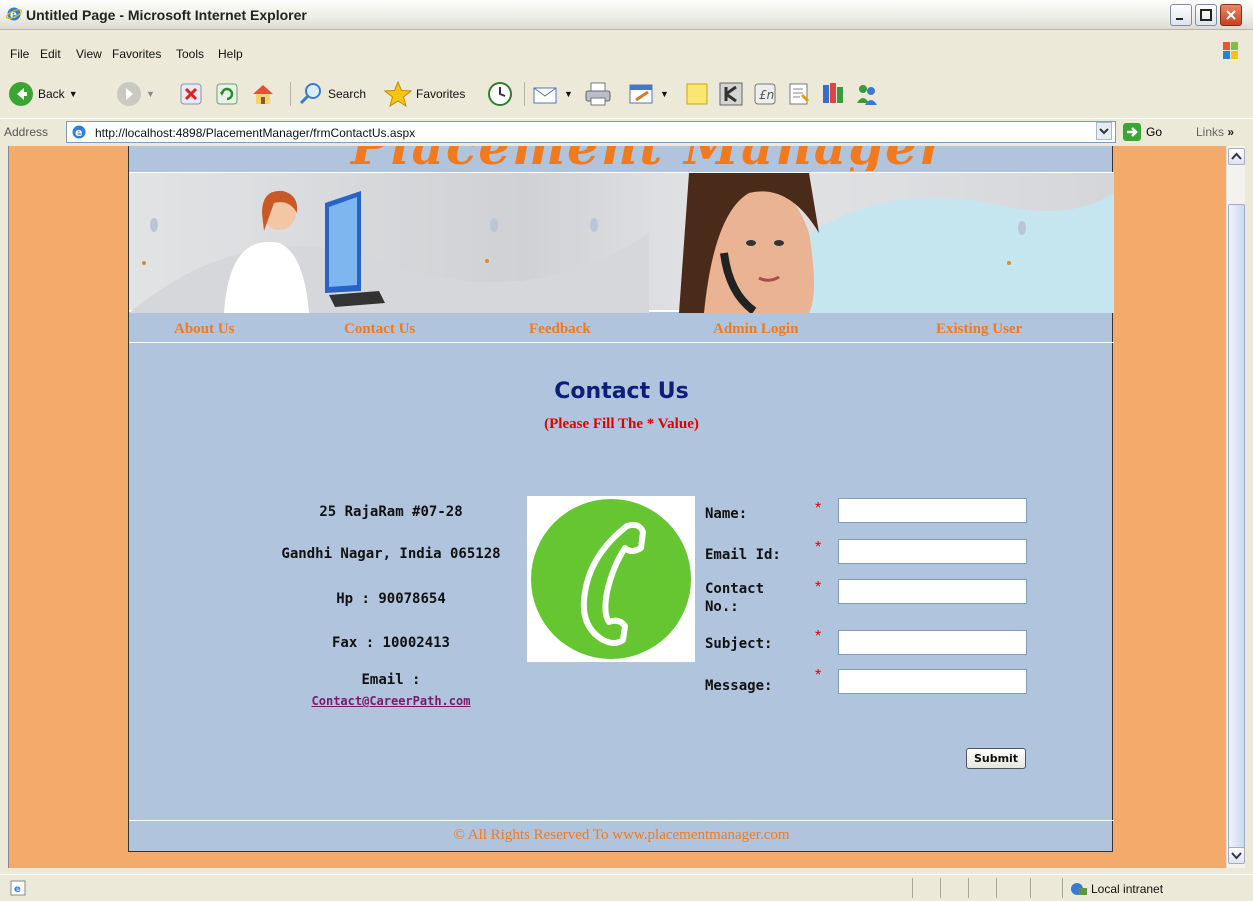 The width and height of the screenshot is (1253, 901). I want to click on email-required-mark: *, so click(818, 547).